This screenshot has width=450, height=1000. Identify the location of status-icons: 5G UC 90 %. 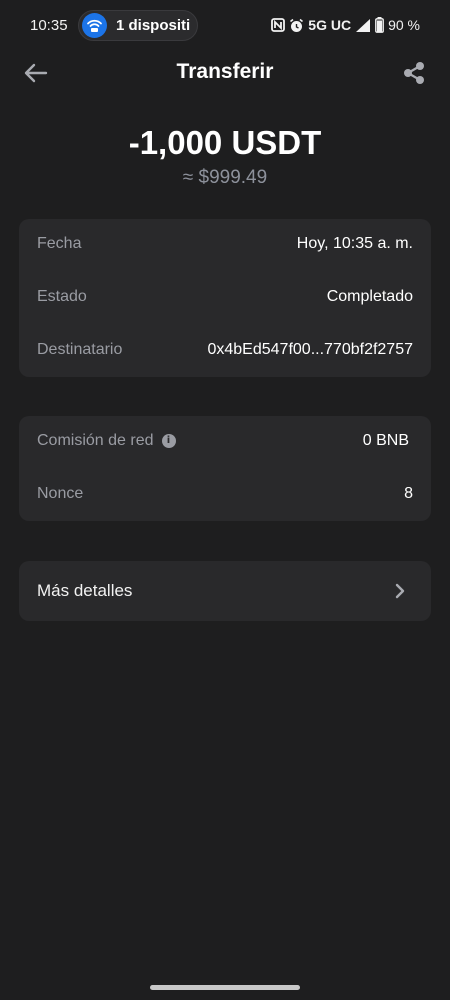
(345, 25).